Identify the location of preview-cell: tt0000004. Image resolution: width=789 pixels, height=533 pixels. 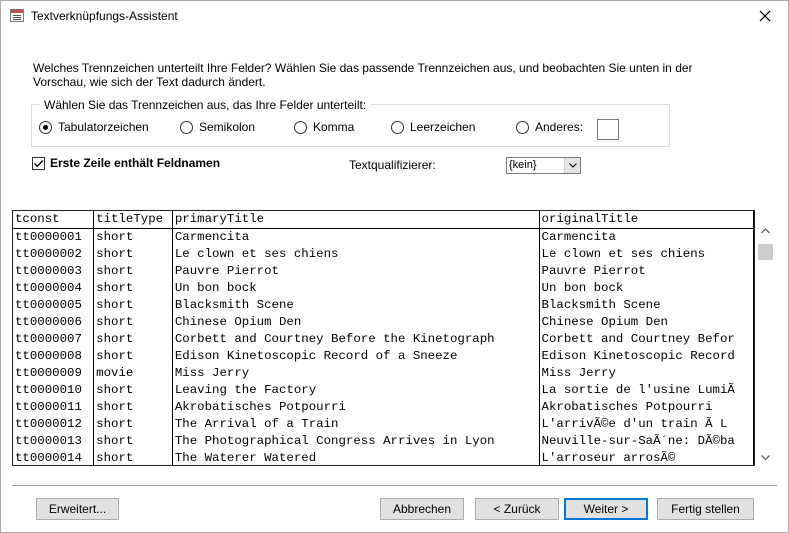
(54, 287).